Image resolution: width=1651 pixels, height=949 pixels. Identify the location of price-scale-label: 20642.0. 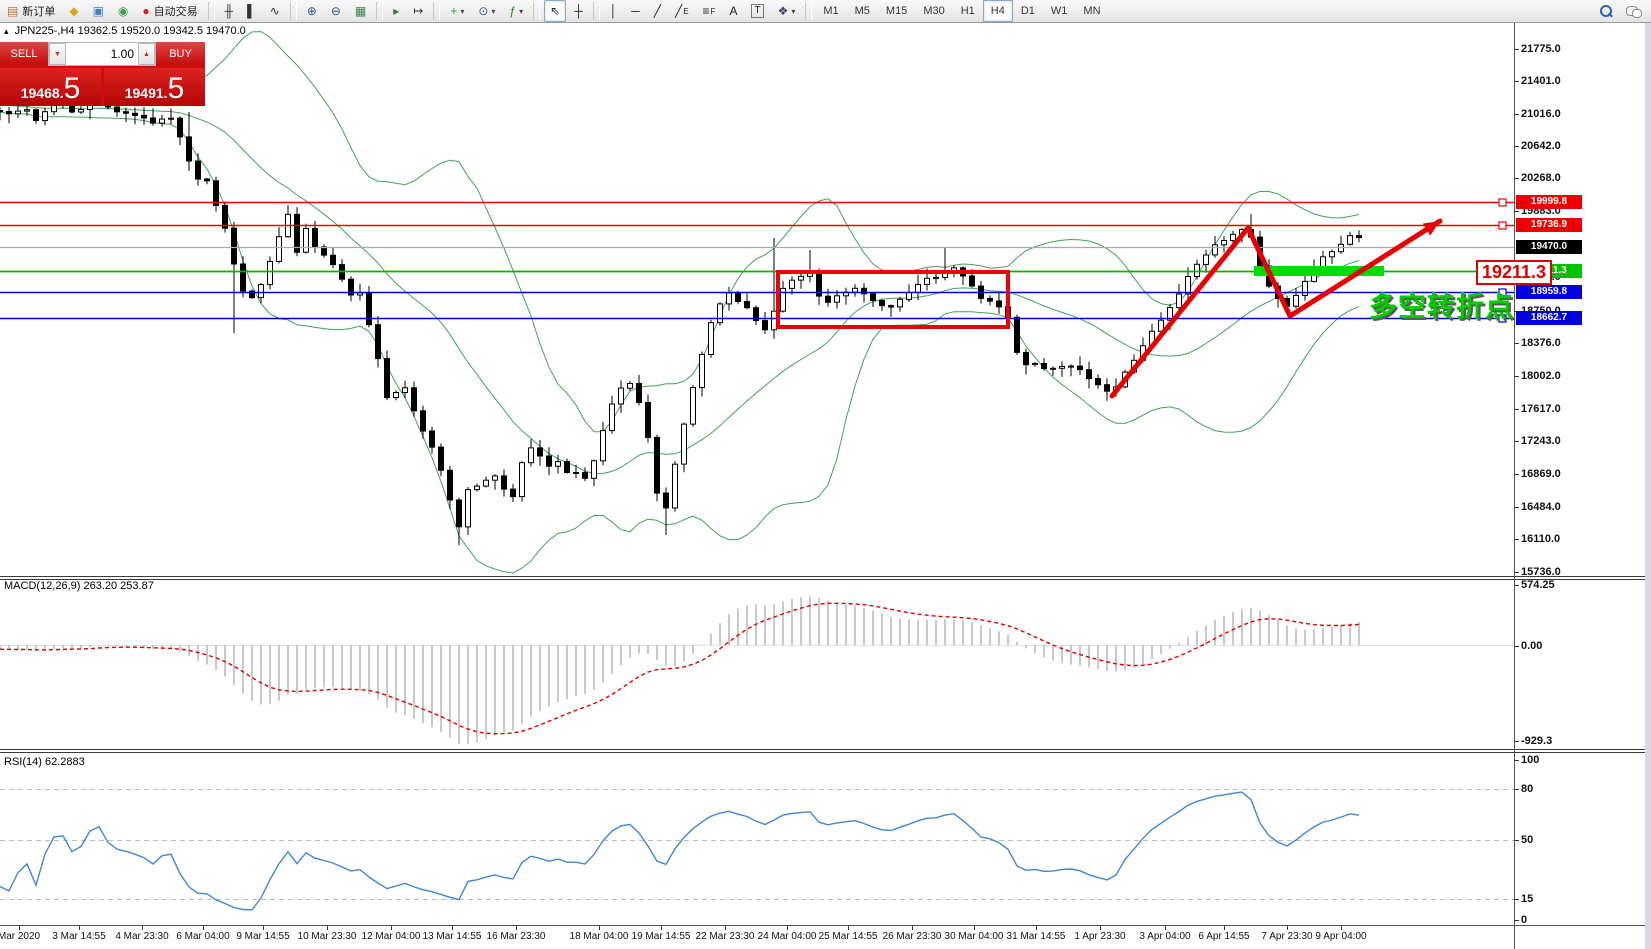
(1541, 146).